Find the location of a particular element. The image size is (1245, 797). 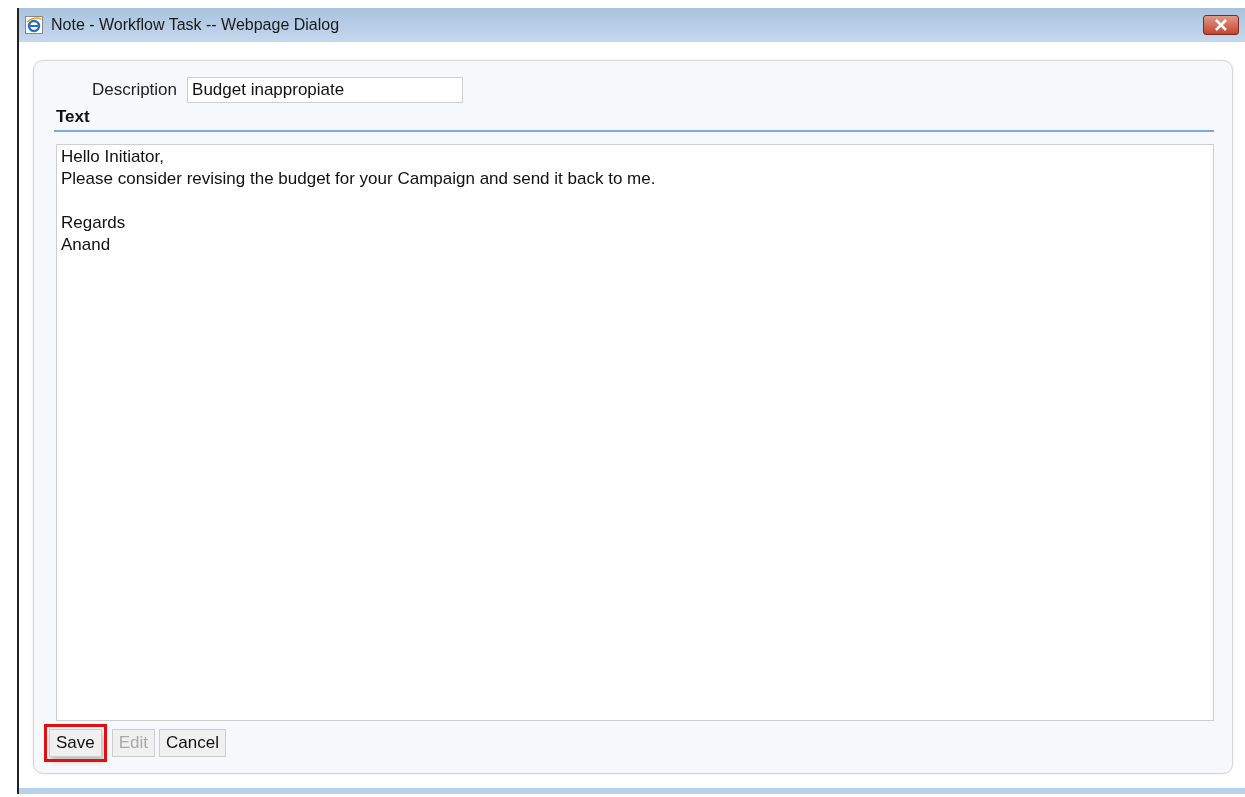

close-button is located at coordinates (1221, 25).